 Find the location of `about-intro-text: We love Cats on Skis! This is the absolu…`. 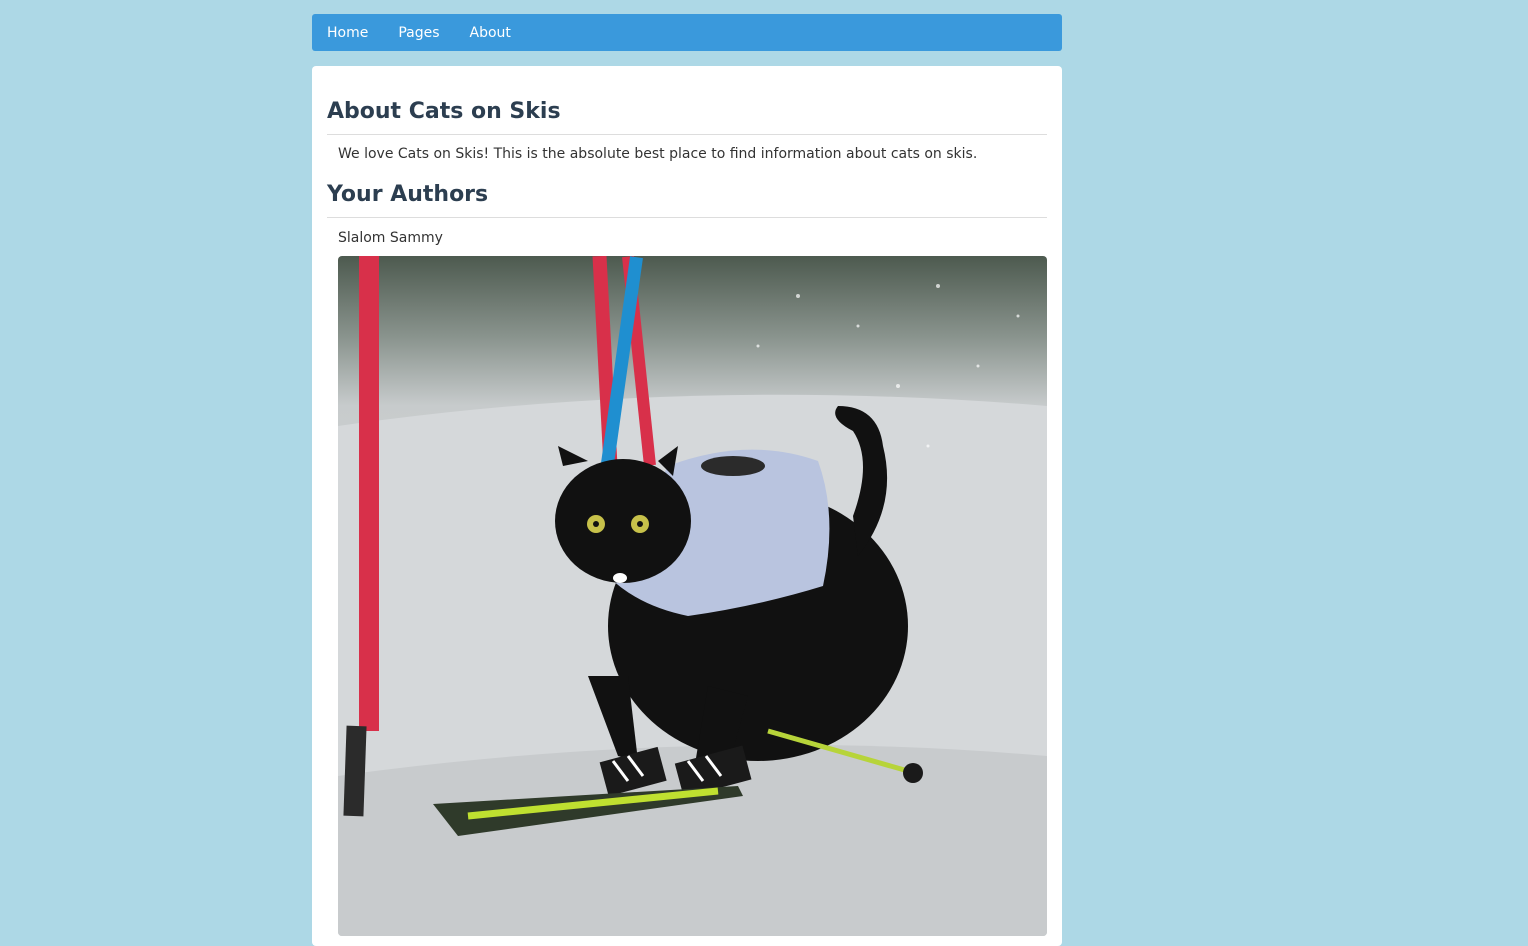

about-intro-text: We love Cats on Skis! This is the absolu… is located at coordinates (658, 154).